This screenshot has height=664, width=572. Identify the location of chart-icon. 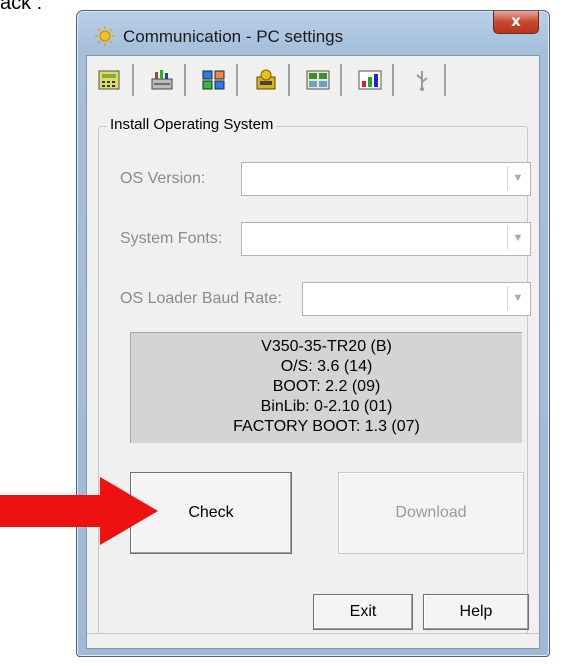
(370, 80).